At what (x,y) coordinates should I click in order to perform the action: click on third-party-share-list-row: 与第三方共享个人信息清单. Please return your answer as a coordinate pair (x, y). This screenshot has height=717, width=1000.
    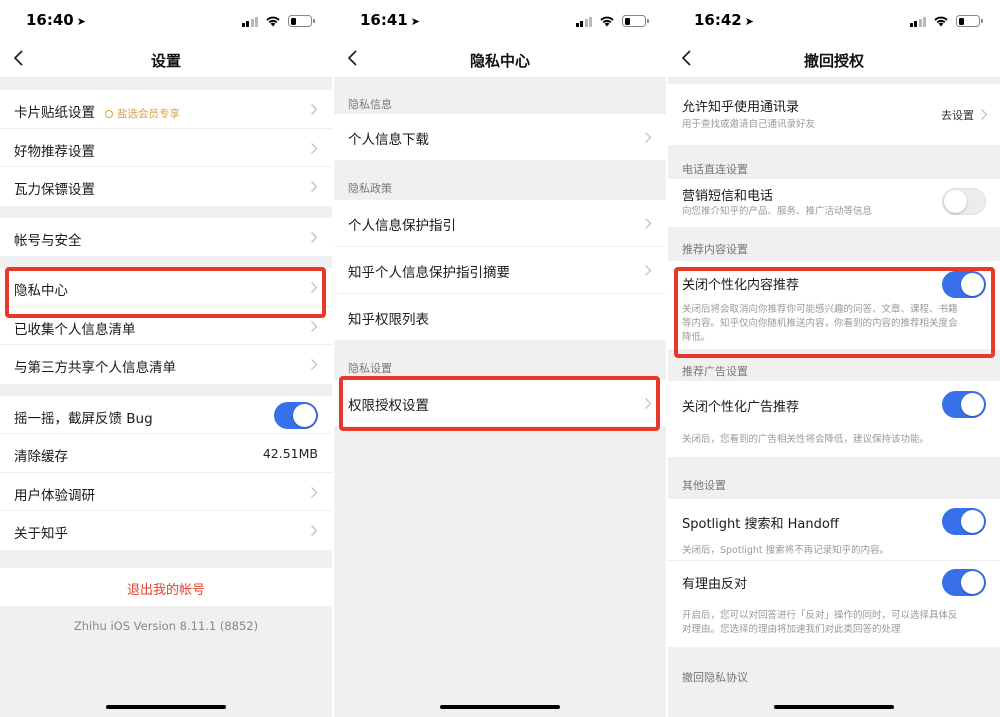
    Looking at the image, I should click on (166, 364).